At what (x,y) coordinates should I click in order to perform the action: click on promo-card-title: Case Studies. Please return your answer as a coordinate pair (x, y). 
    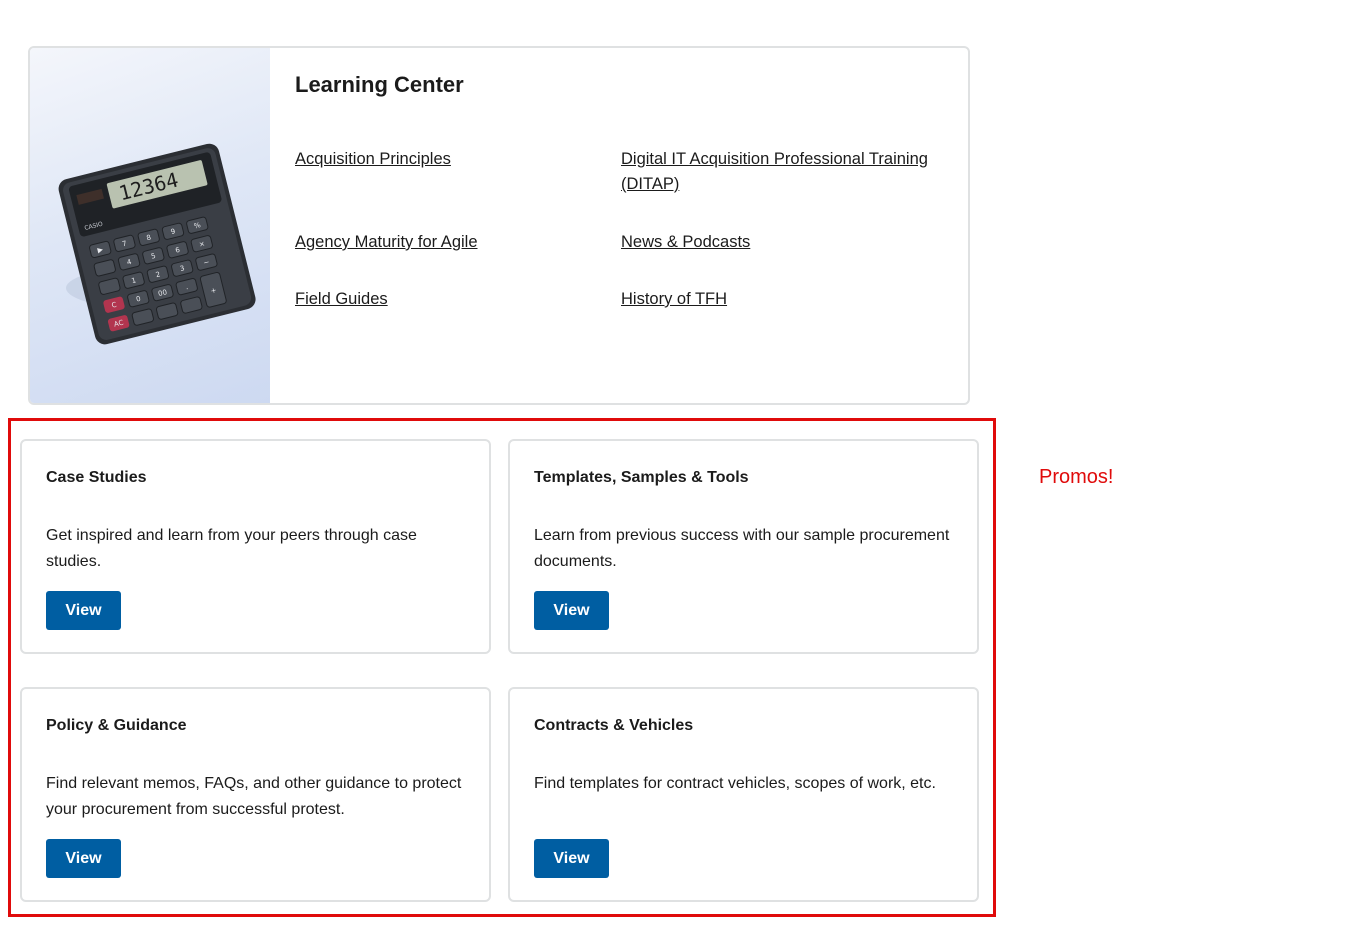
    Looking at the image, I should click on (96, 477).